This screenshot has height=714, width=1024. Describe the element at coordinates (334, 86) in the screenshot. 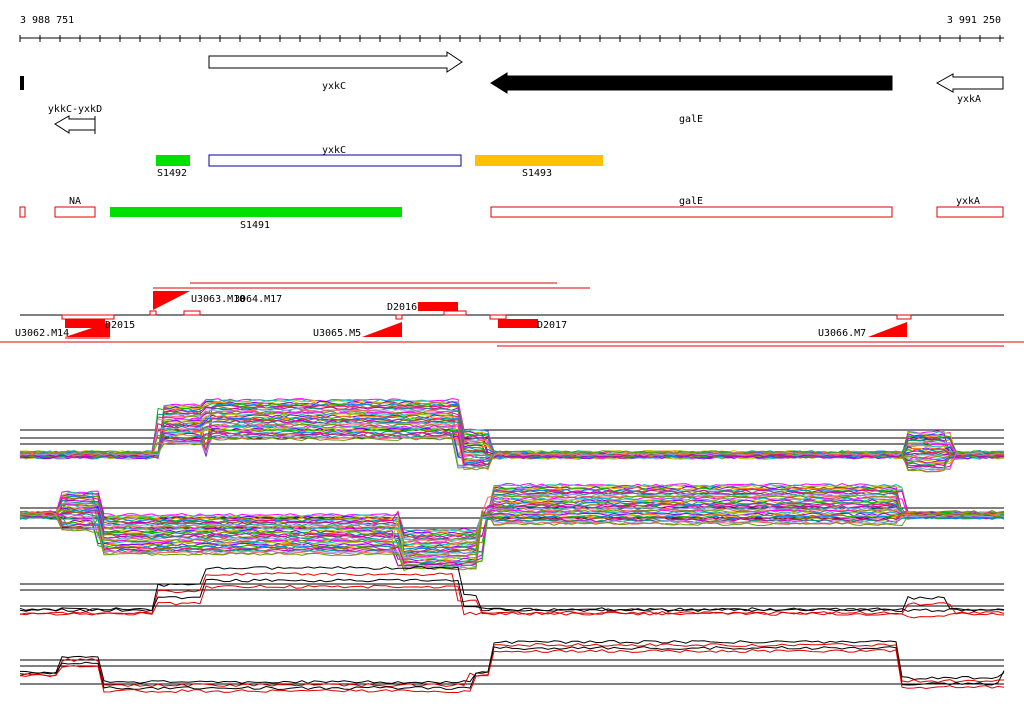

I see `gene-label-yxkC: yxkC` at that location.